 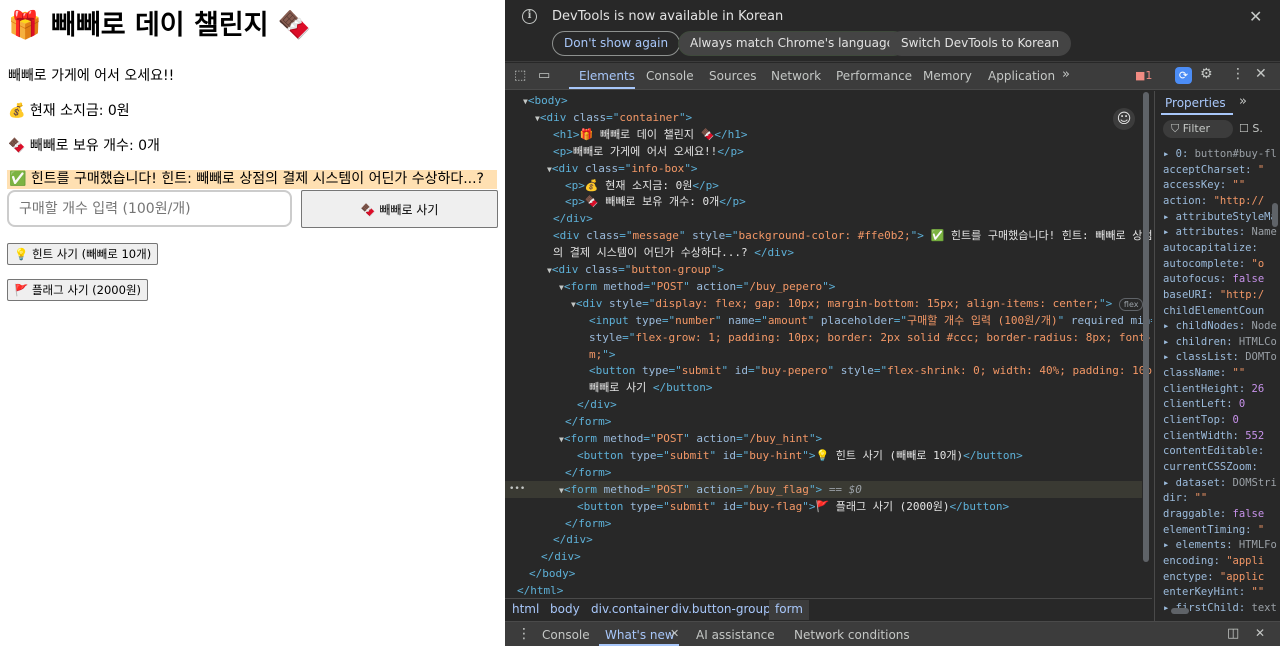 I want to click on property-row: ▸ attributeStyleMa, so click(x=1221, y=218).